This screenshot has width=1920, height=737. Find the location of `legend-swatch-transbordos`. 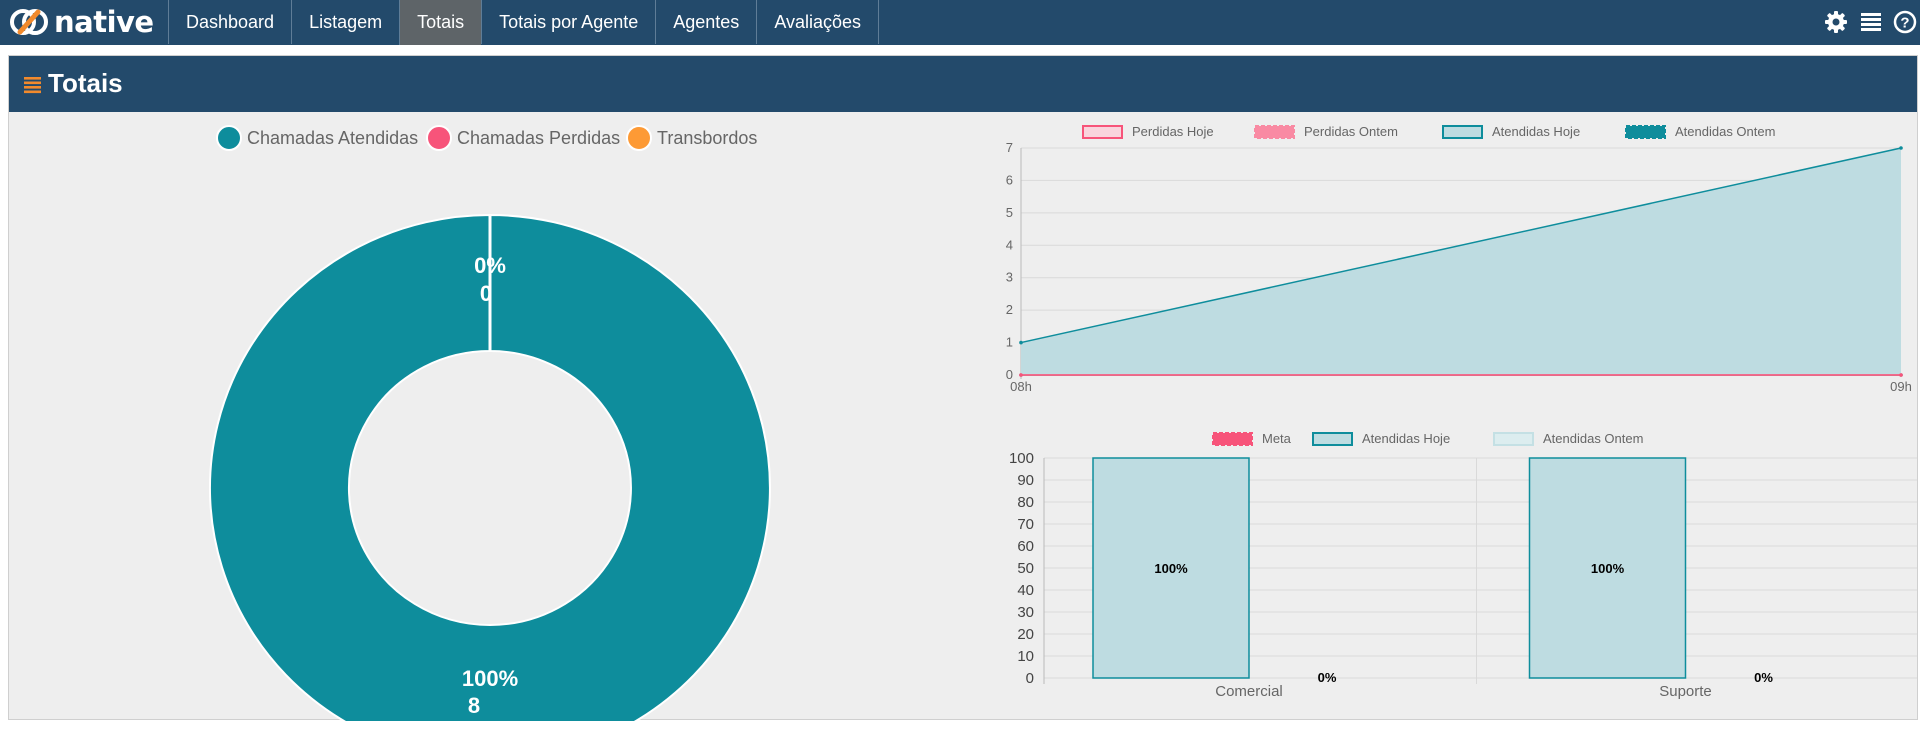

legend-swatch-transbordos is located at coordinates (639, 138).